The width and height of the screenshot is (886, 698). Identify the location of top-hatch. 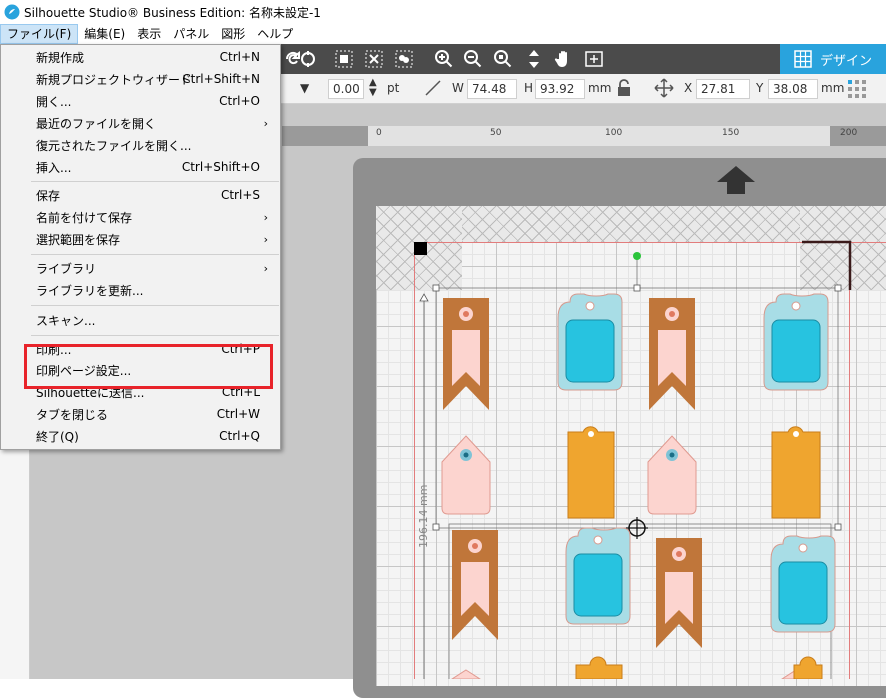
(631, 224).